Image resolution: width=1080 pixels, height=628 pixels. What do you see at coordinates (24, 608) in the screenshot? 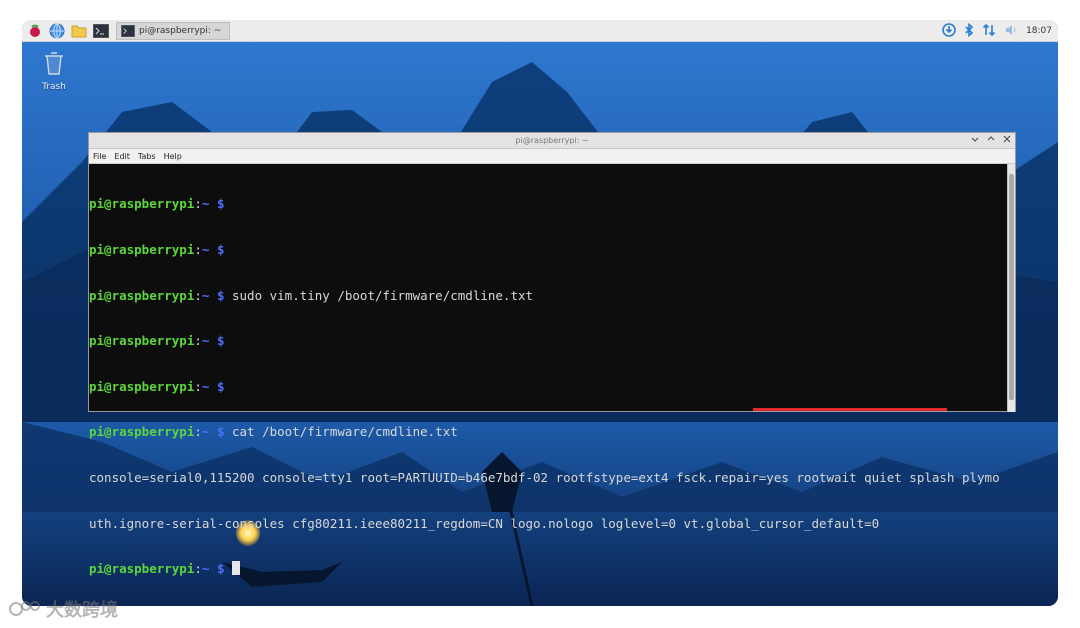
I see `watermark-logo-icon` at bounding box center [24, 608].